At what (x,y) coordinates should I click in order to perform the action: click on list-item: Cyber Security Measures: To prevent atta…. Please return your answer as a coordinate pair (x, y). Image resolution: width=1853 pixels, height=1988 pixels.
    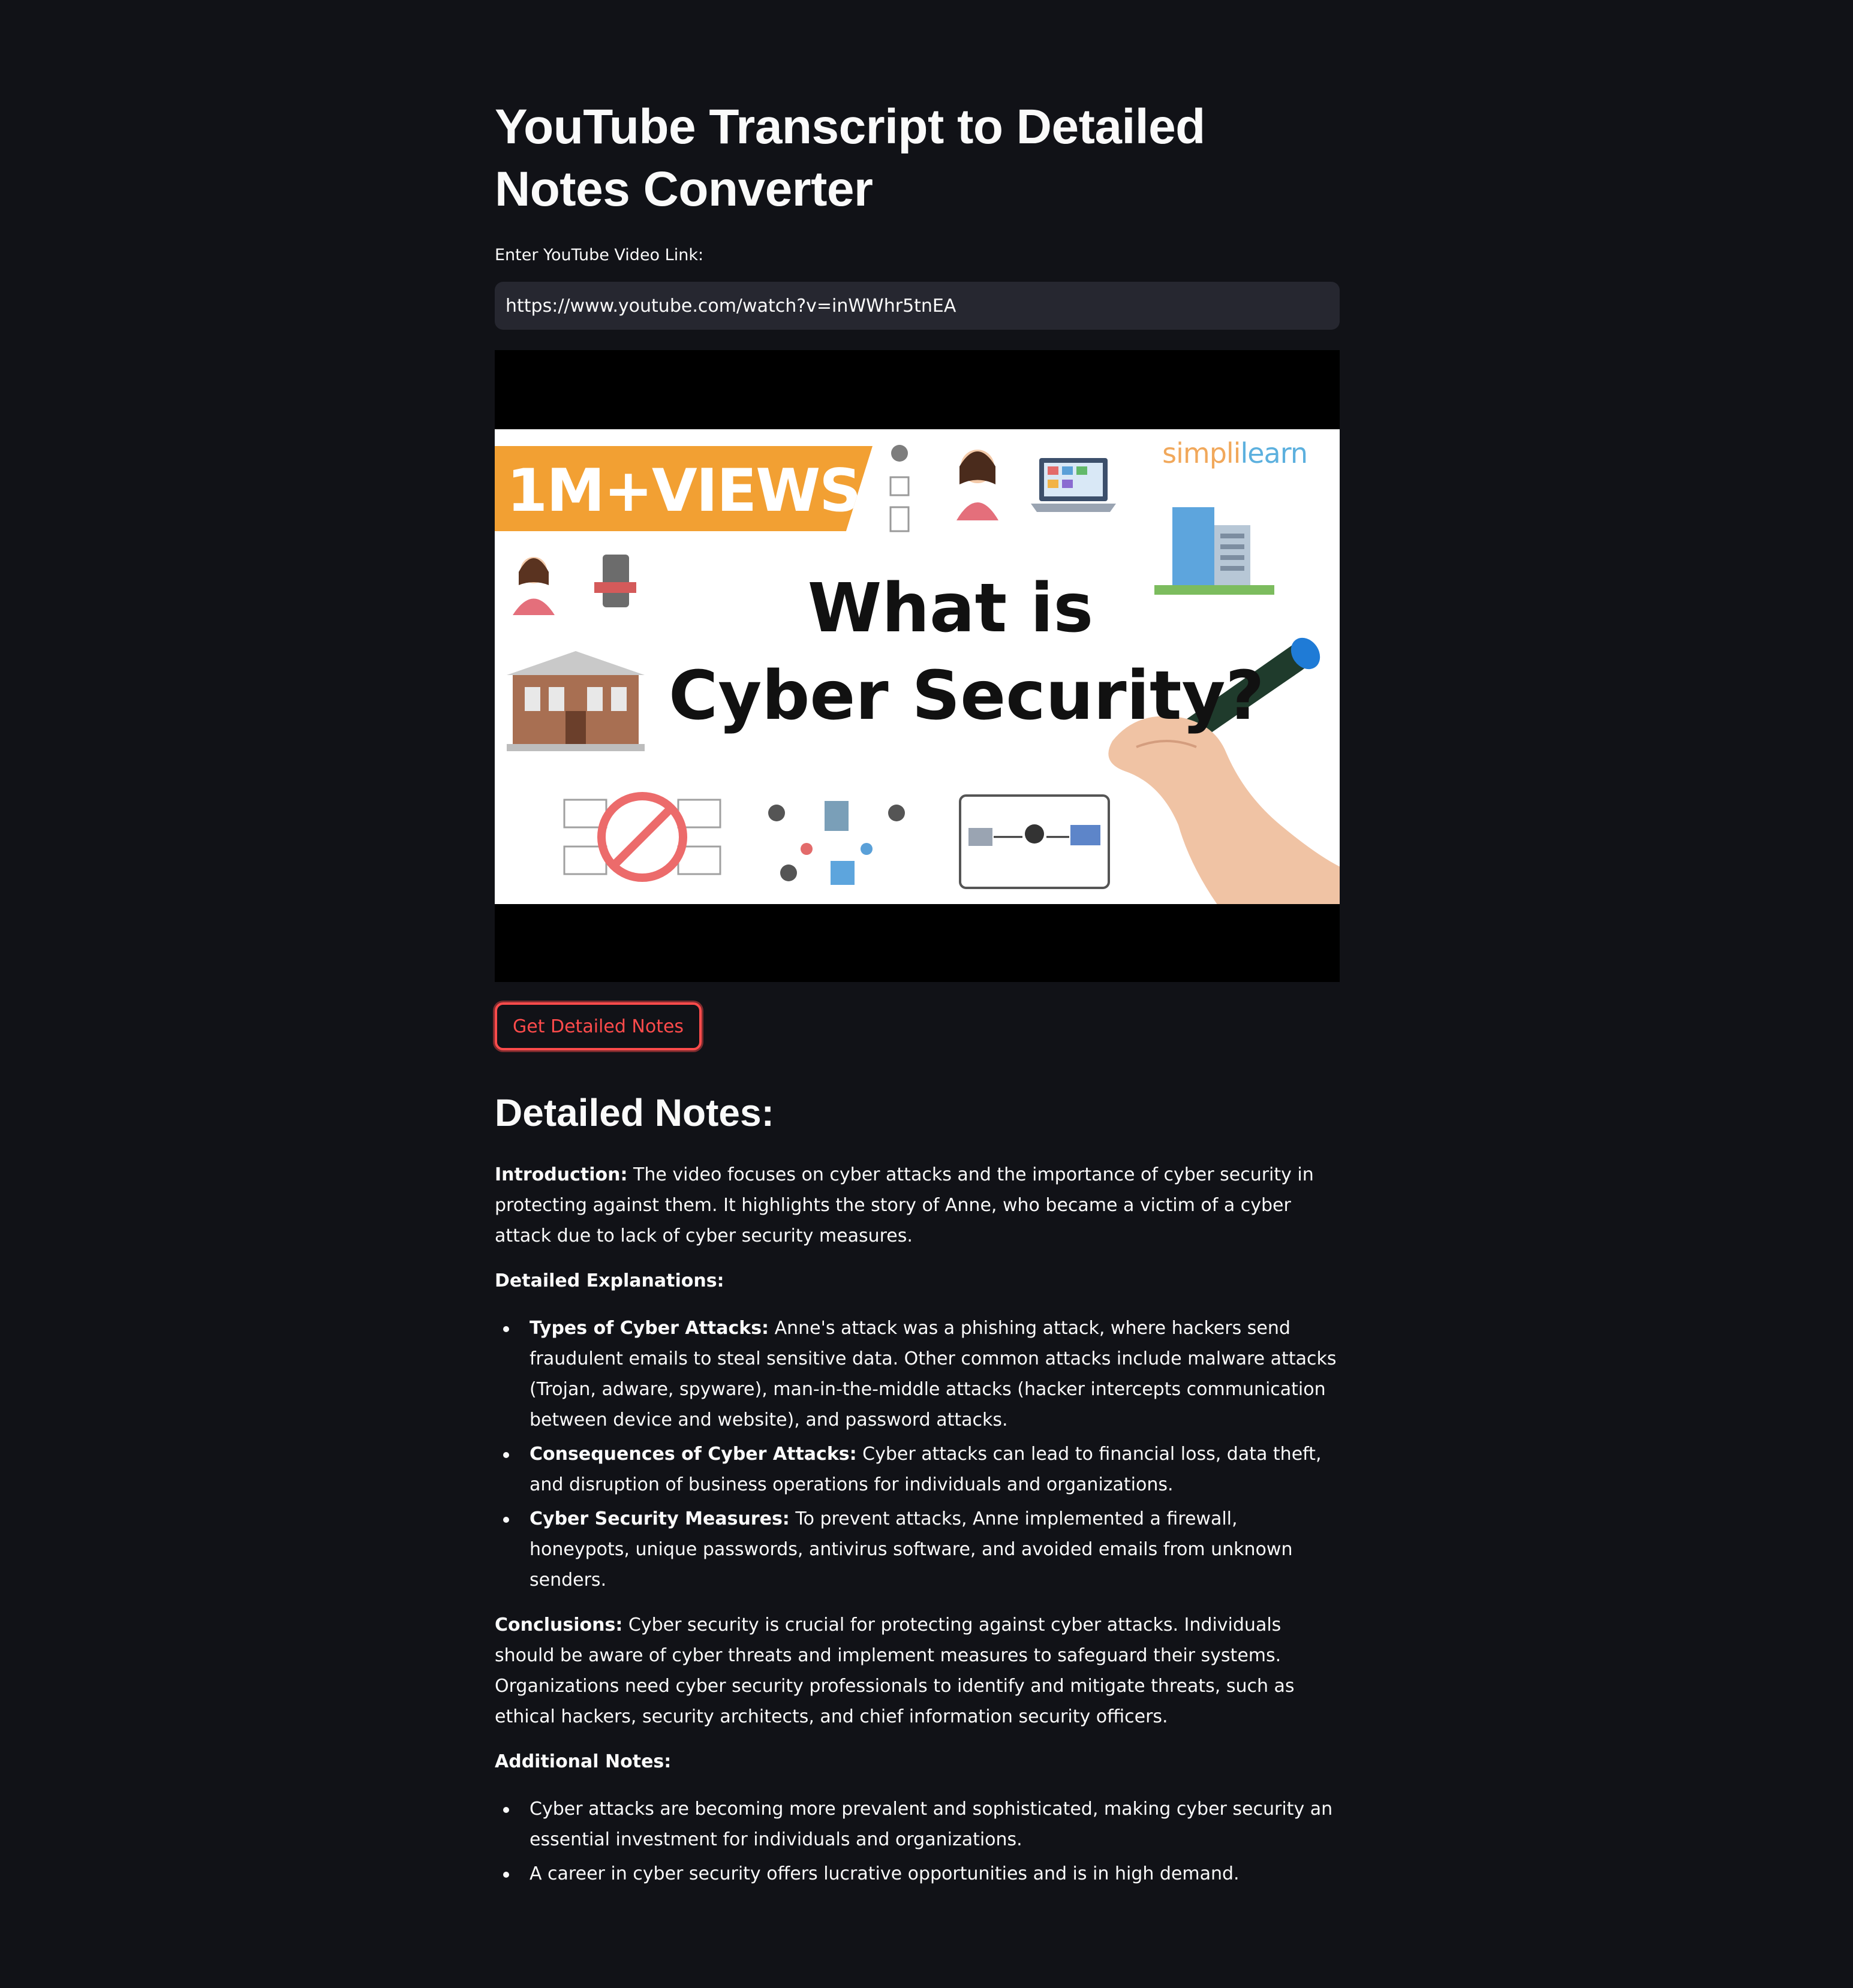
    Looking at the image, I should click on (917, 1549).